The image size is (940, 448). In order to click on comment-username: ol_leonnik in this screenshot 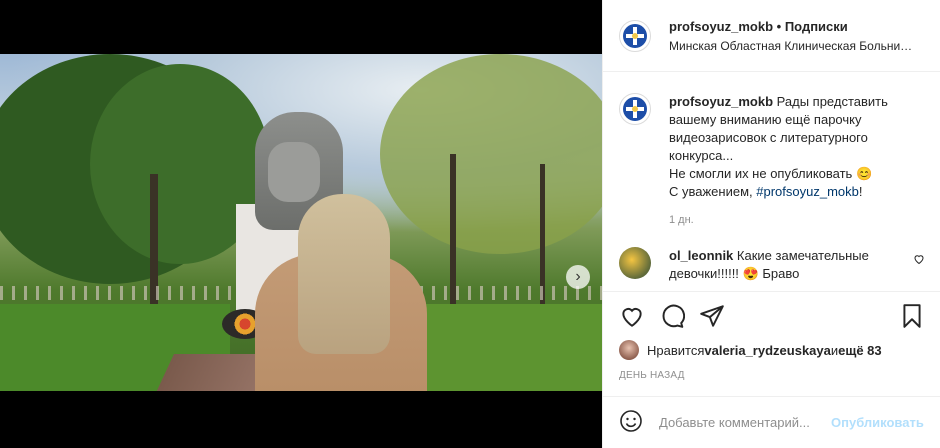, I will do `click(701, 255)`.